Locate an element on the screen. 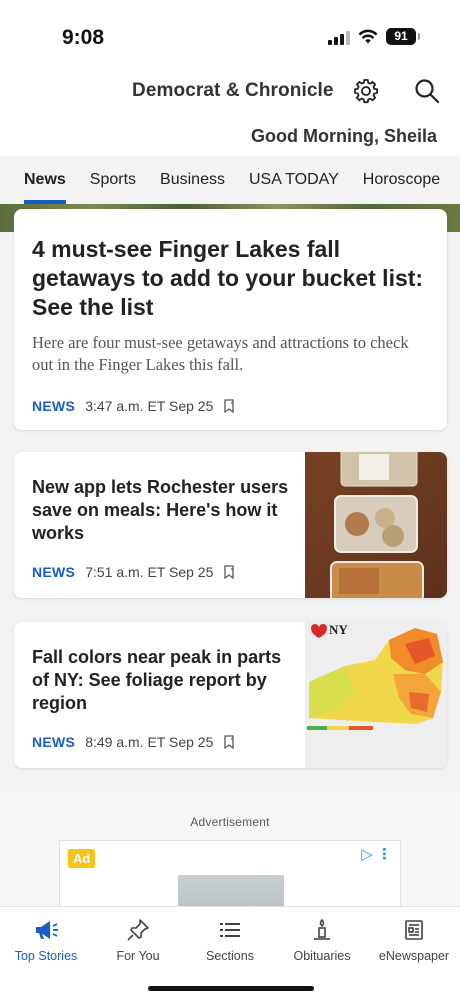 This screenshot has height=1000, width=460. nav-label: For You is located at coordinates (138, 956).